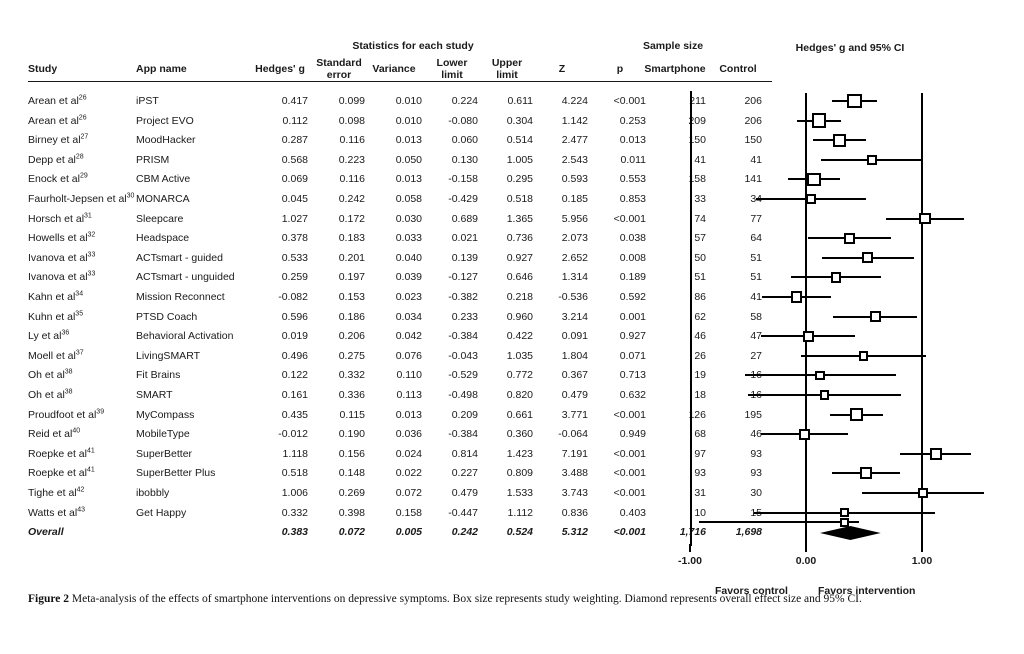 The image size is (1024, 654). Describe the element at coordinates (50, 375) in the screenshot. I see `table-row-study: Oh et al38` at that location.